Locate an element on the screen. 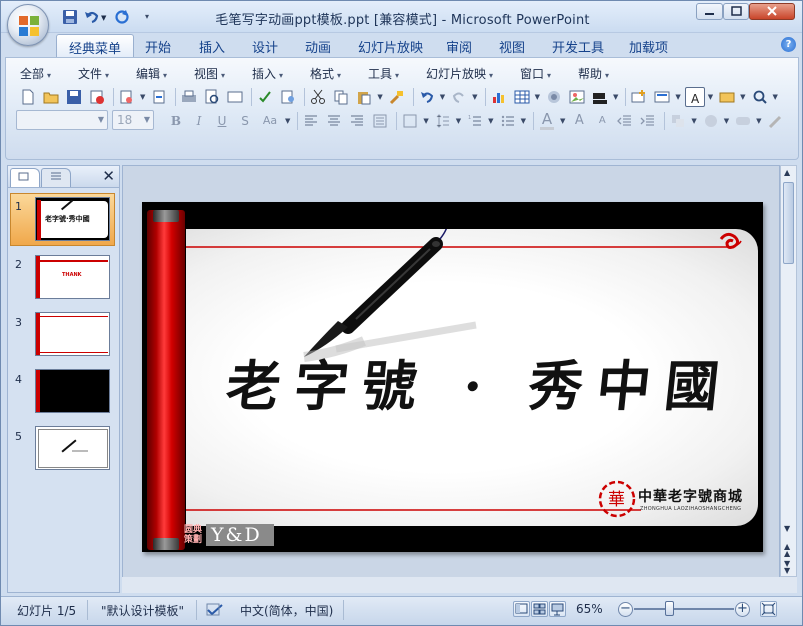  menu-slideshow: 幻灯片放映 ▾ is located at coordinates (459, 73).